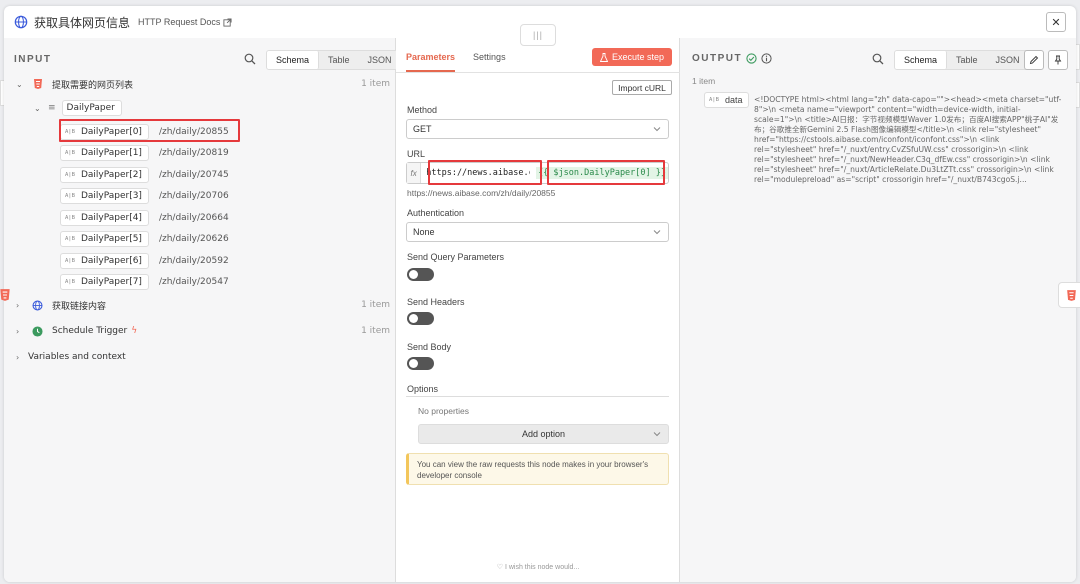 This screenshot has height=584, width=1080. I want to click on no-properties-text: No properties, so click(444, 411).